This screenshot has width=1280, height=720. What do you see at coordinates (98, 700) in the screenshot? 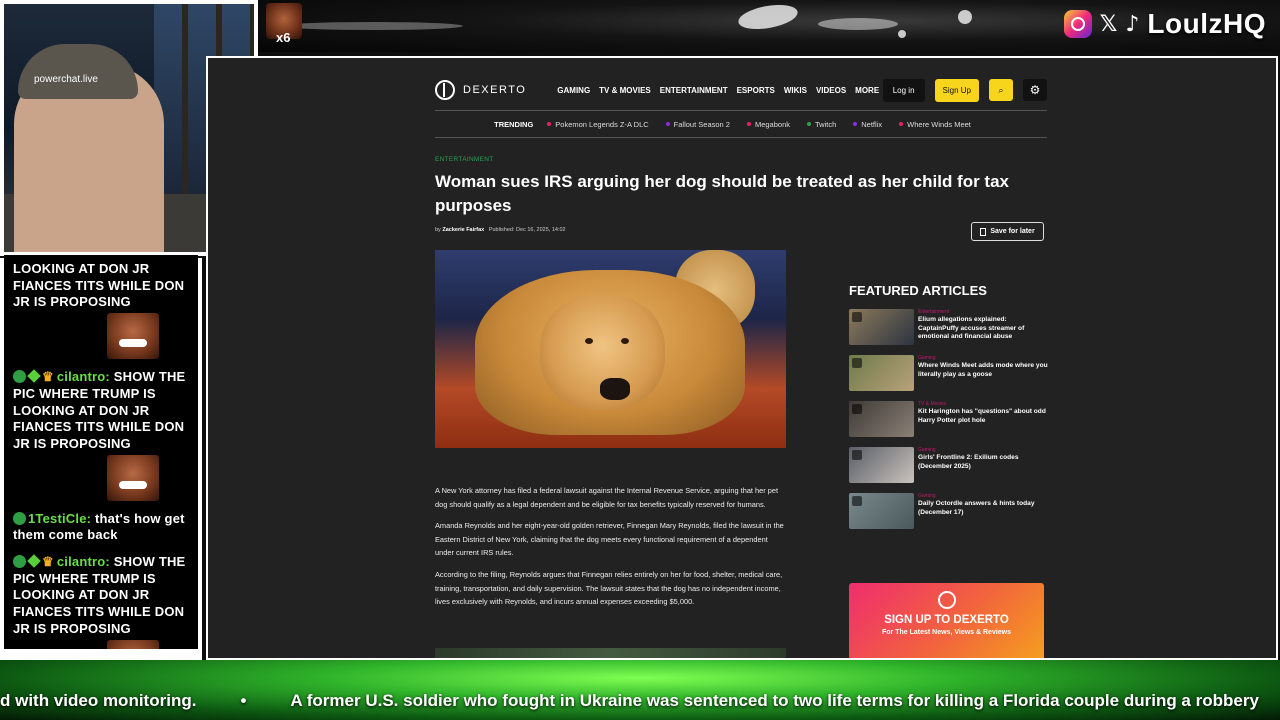
I see `ticker-item: d with video monitoring.` at bounding box center [98, 700].